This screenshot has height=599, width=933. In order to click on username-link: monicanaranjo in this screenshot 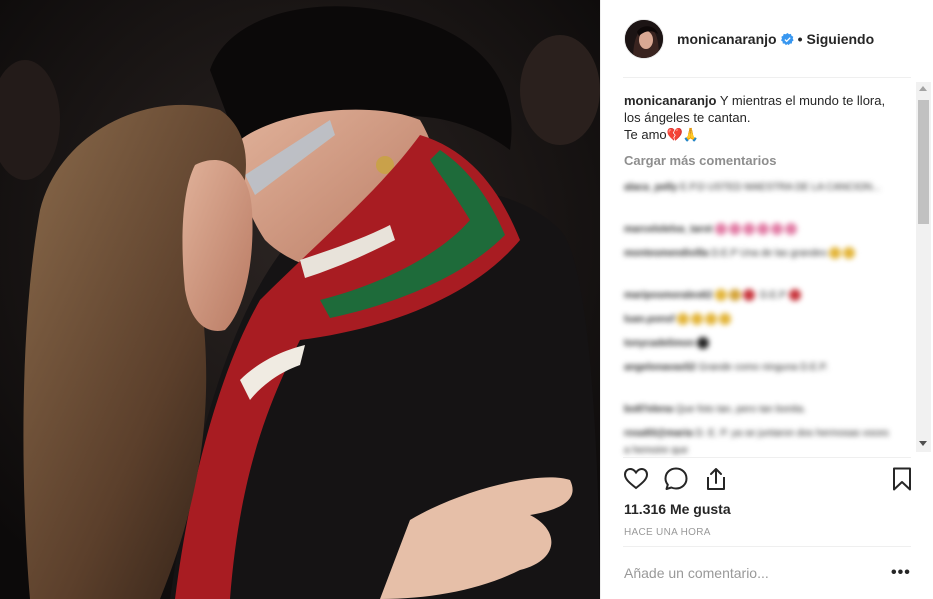, I will do `click(727, 39)`.